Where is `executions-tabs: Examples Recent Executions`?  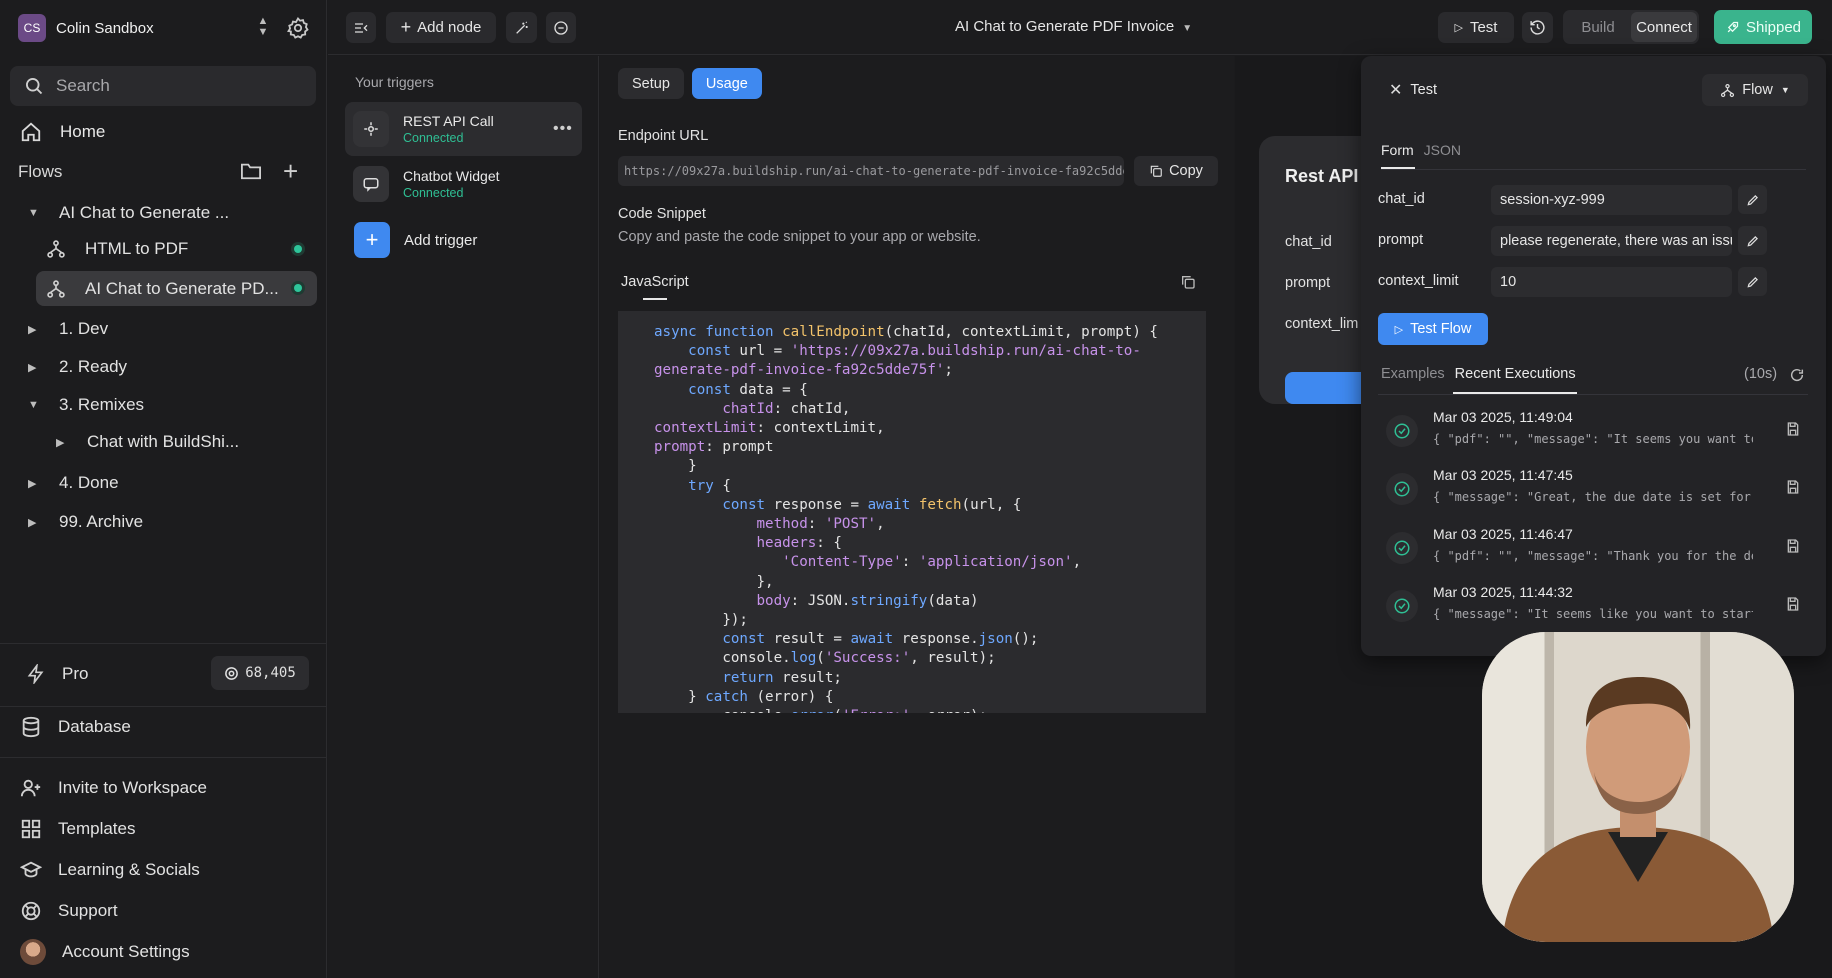
executions-tabs: Examples Recent Executions is located at coordinates (1478, 374).